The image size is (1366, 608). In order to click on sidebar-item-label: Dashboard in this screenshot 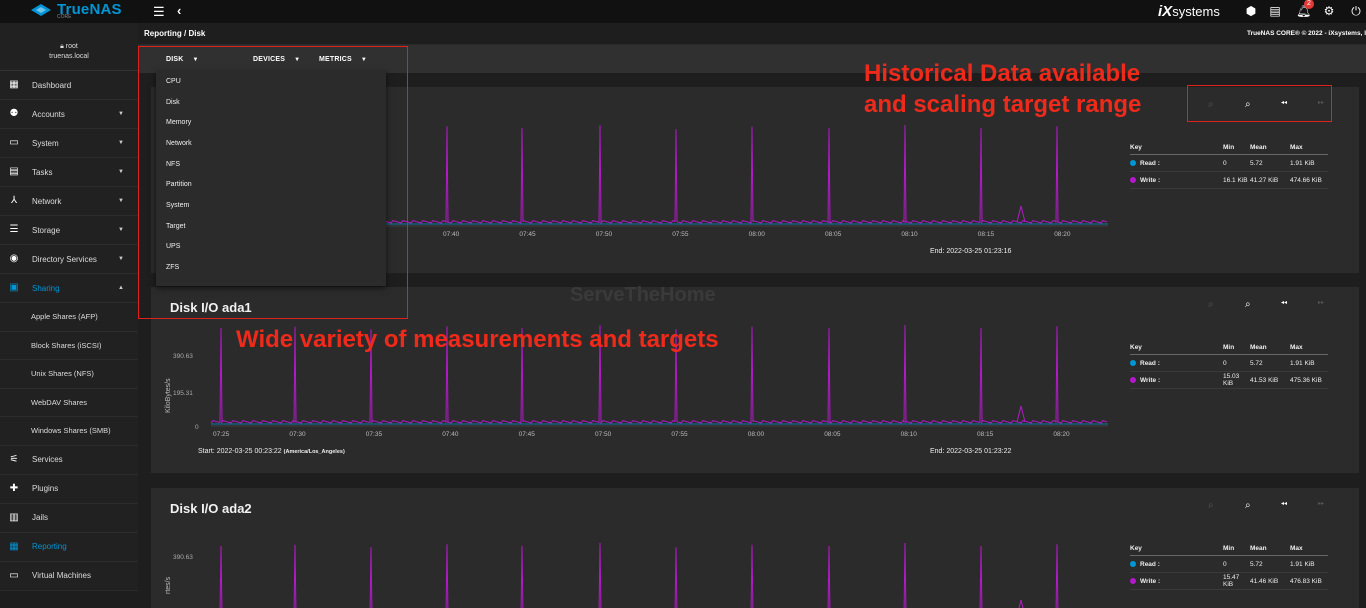, I will do `click(52, 85)`.